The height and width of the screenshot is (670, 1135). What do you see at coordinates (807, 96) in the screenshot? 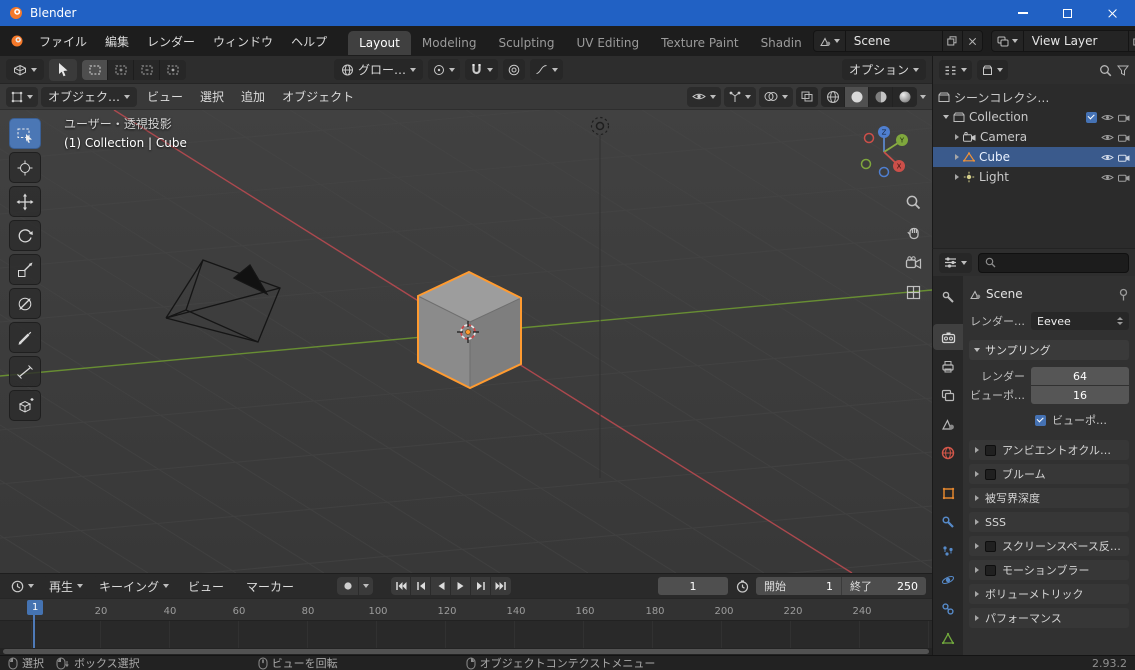
I see `xray-toggle` at bounding box center [807, 96].